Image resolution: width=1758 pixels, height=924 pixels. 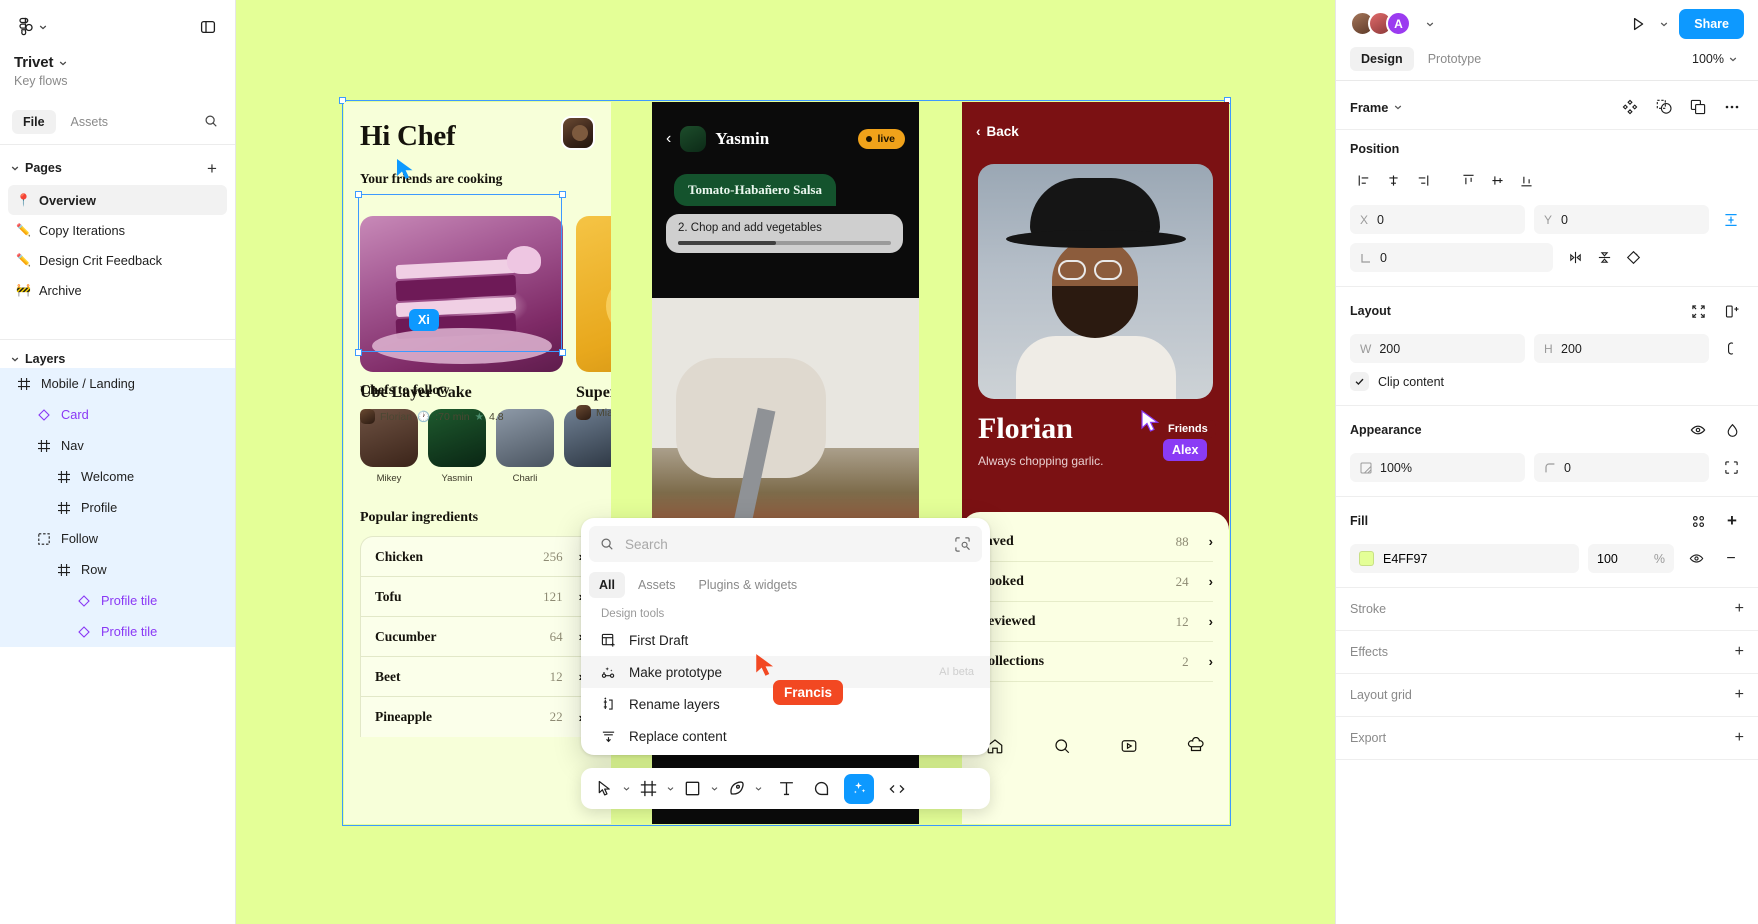 I want to click on search-input, so click(x=784, y=544).